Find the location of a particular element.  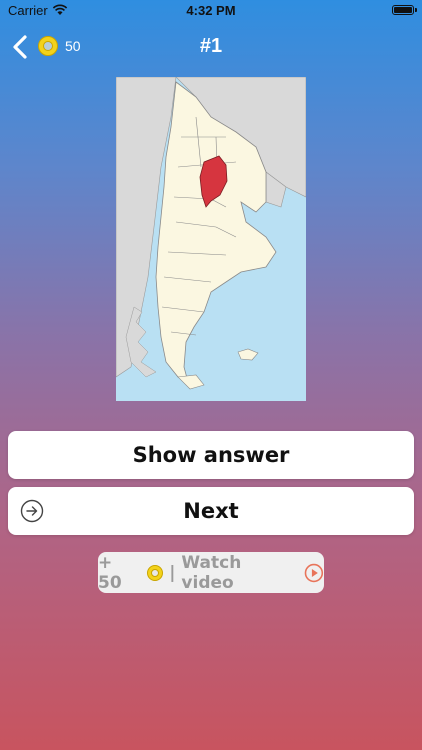

next-button: Next is located at coordinates (211, 511).